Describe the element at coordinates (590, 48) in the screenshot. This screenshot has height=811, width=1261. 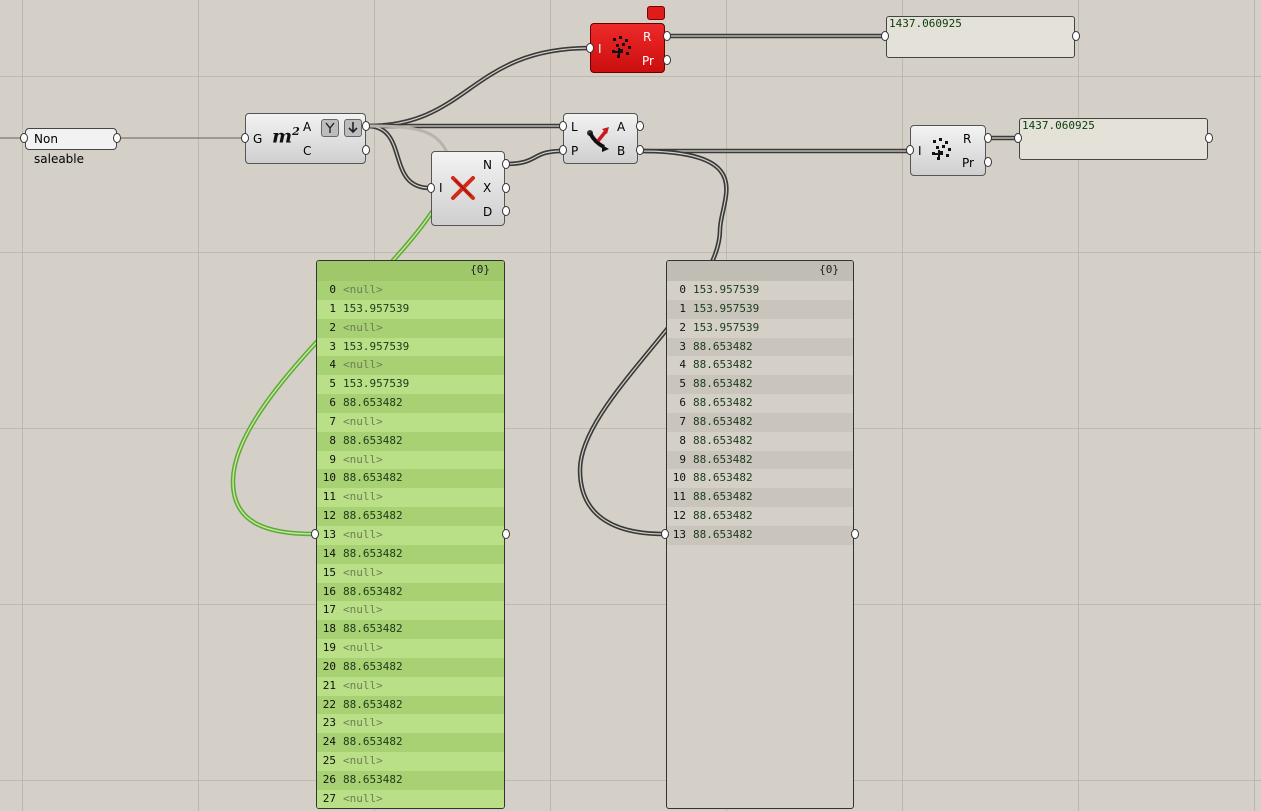
I see `massadd-top-input-grip` at that location.